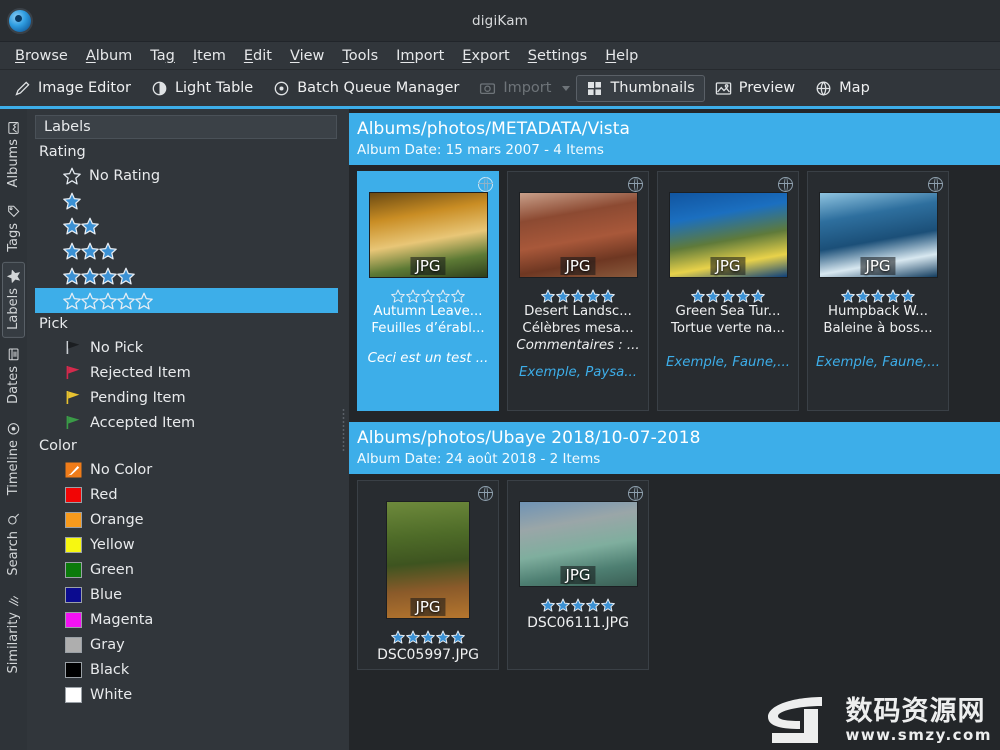 The width and height of the screenshot is (1000, 750). I want to click on toolbar-import-button: Import, so click(515, 88).